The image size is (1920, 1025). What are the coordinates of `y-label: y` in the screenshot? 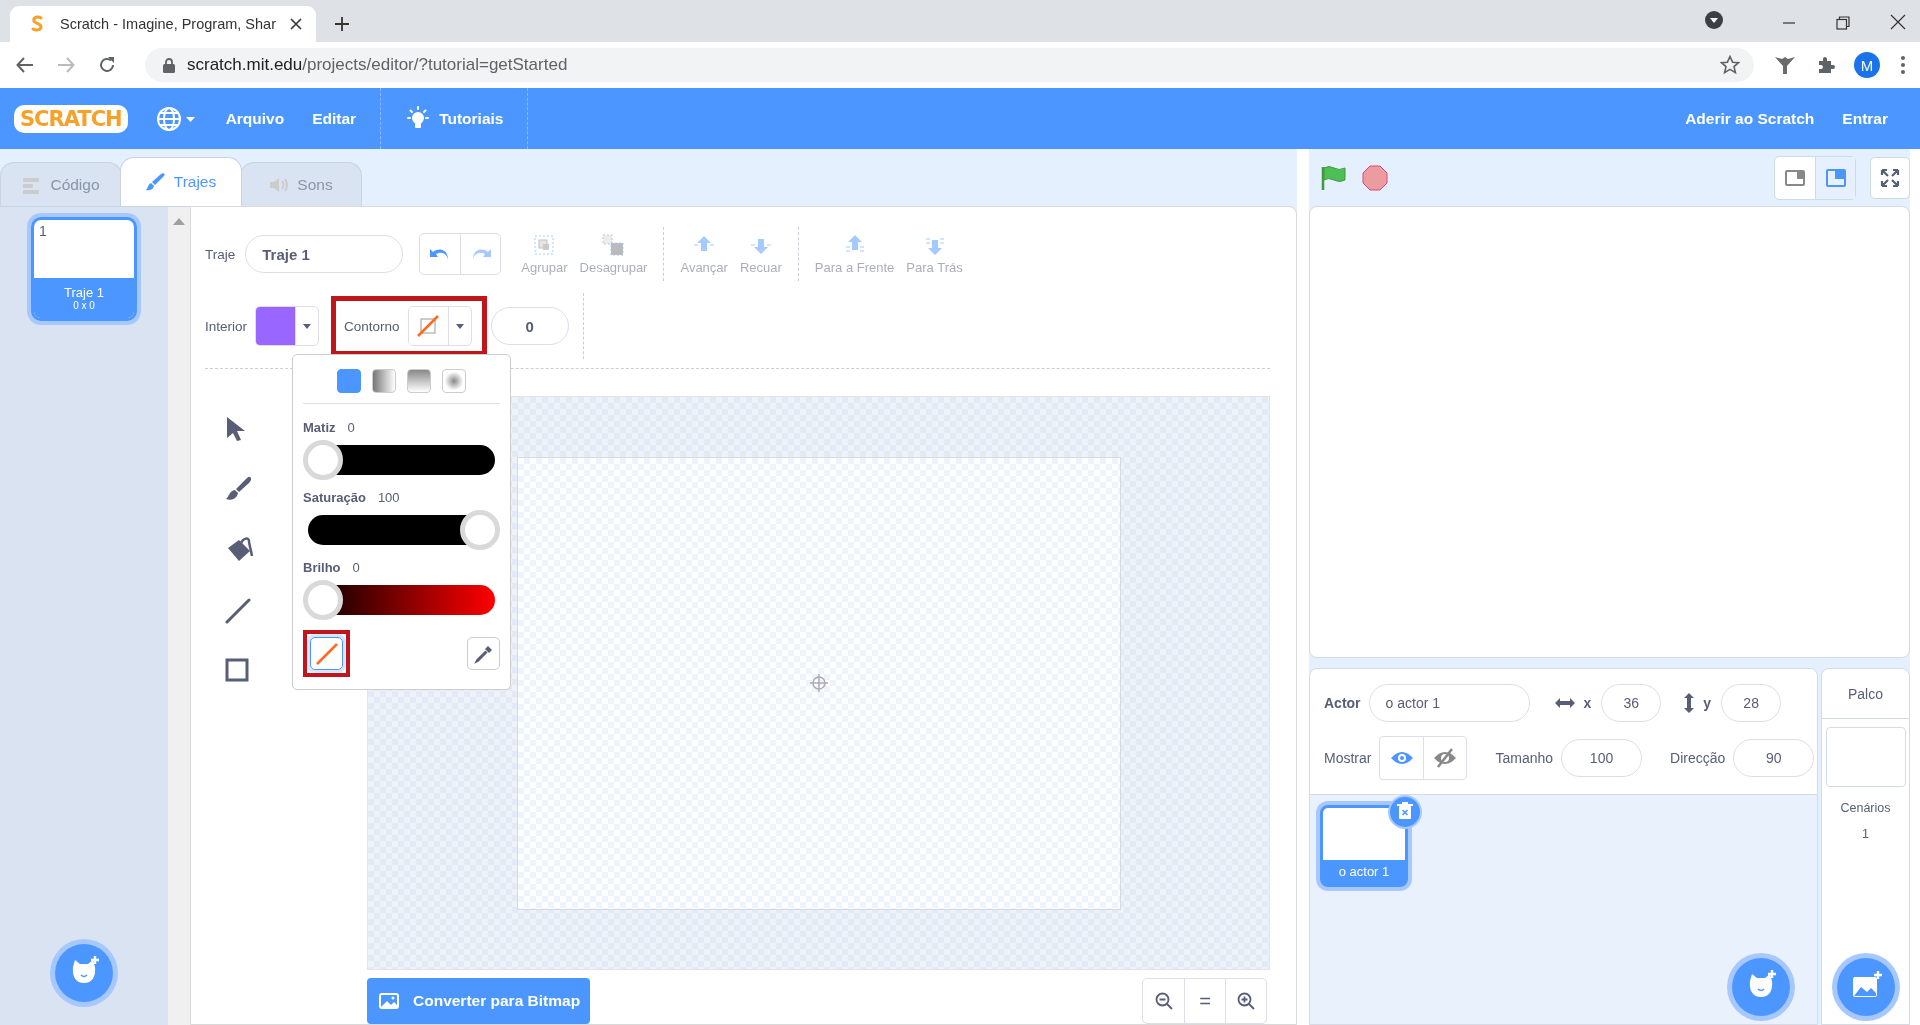 It's located at (1707, 703).